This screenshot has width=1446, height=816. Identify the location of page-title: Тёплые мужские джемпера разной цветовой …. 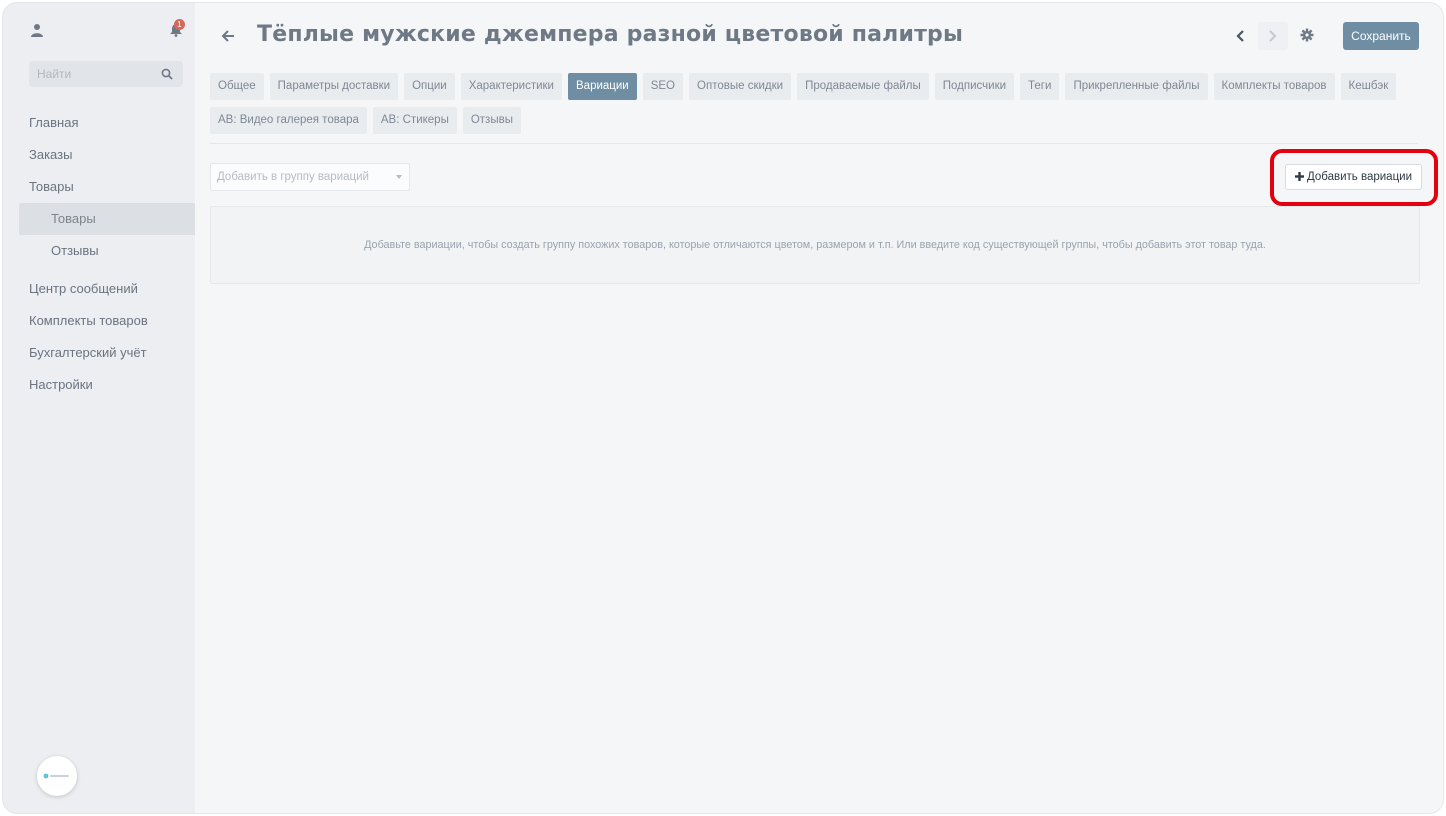
(610, 34).